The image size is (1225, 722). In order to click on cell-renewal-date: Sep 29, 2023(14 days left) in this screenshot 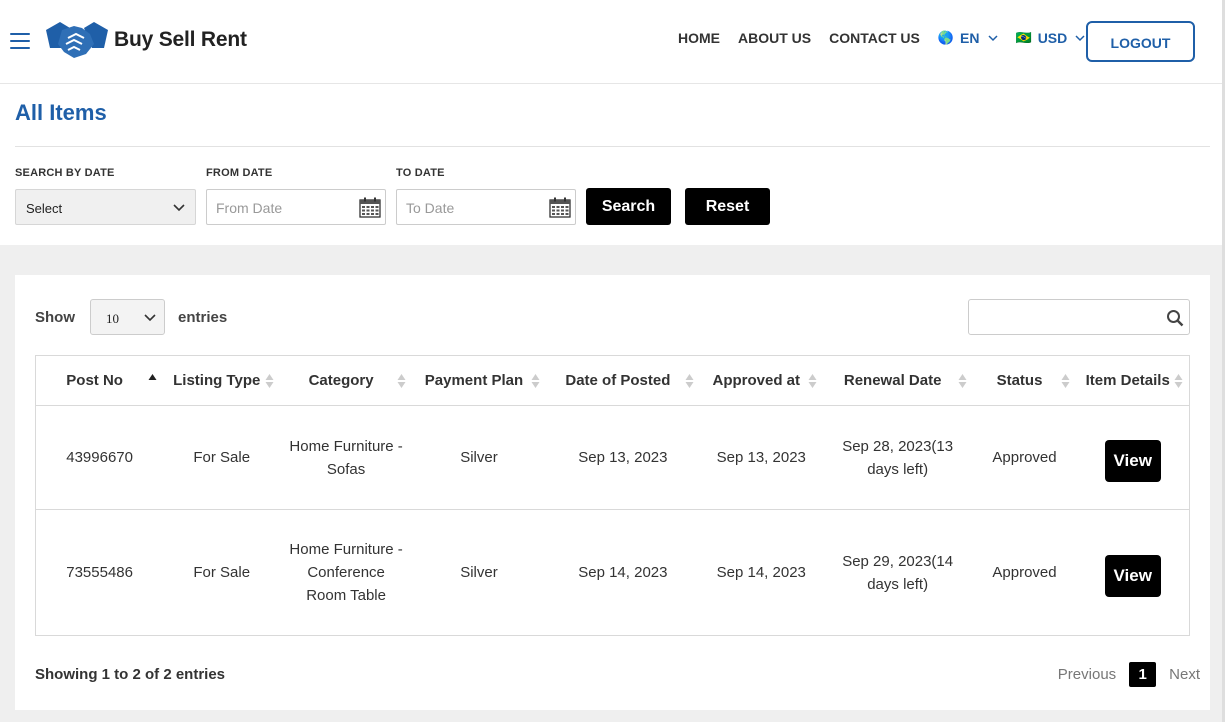, I will do `click(897, 572)`.